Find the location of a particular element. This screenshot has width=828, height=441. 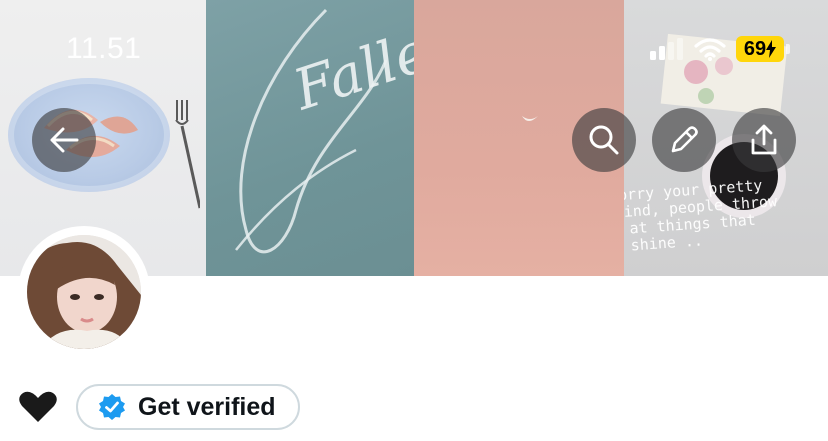

edit-button is located at coordinates (684, 140).